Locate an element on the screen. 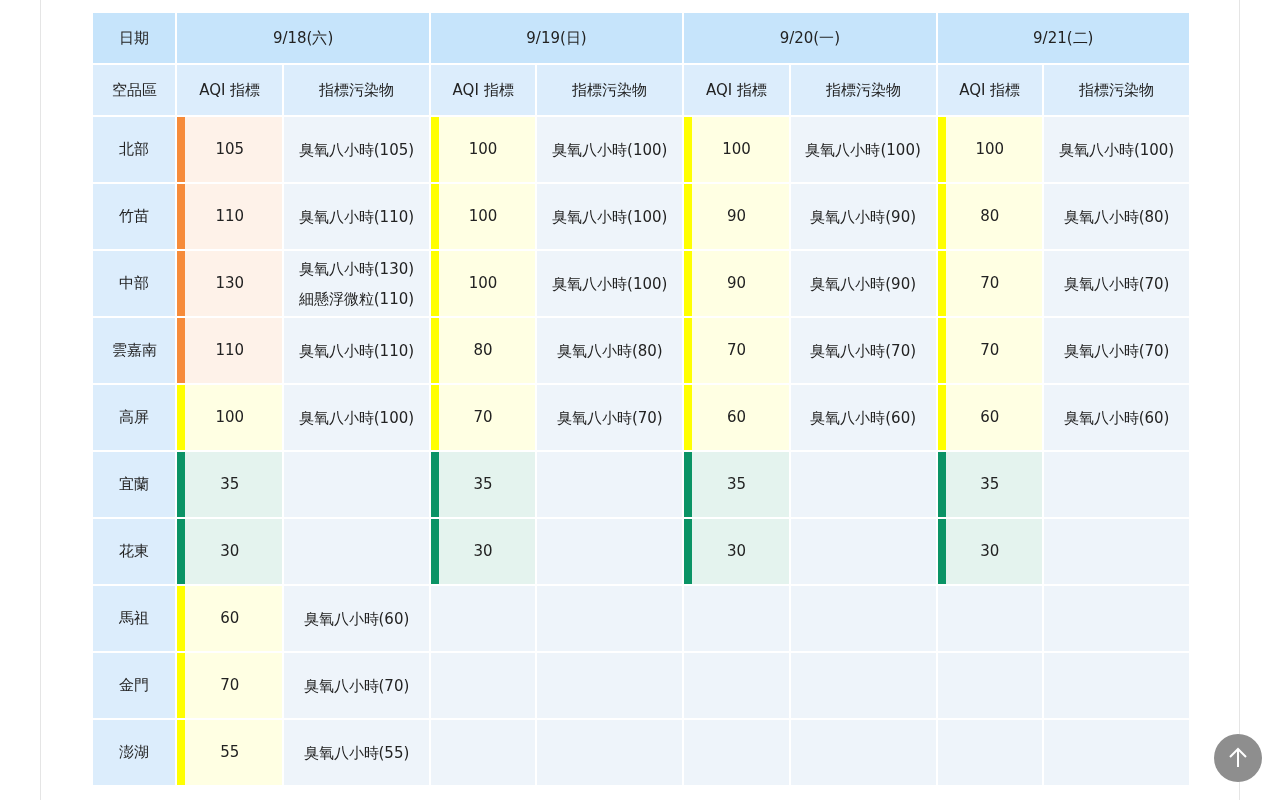 This screenshot has height=800, width=1280. region-cell: 澎湖 is located at coordinates (134, 752).